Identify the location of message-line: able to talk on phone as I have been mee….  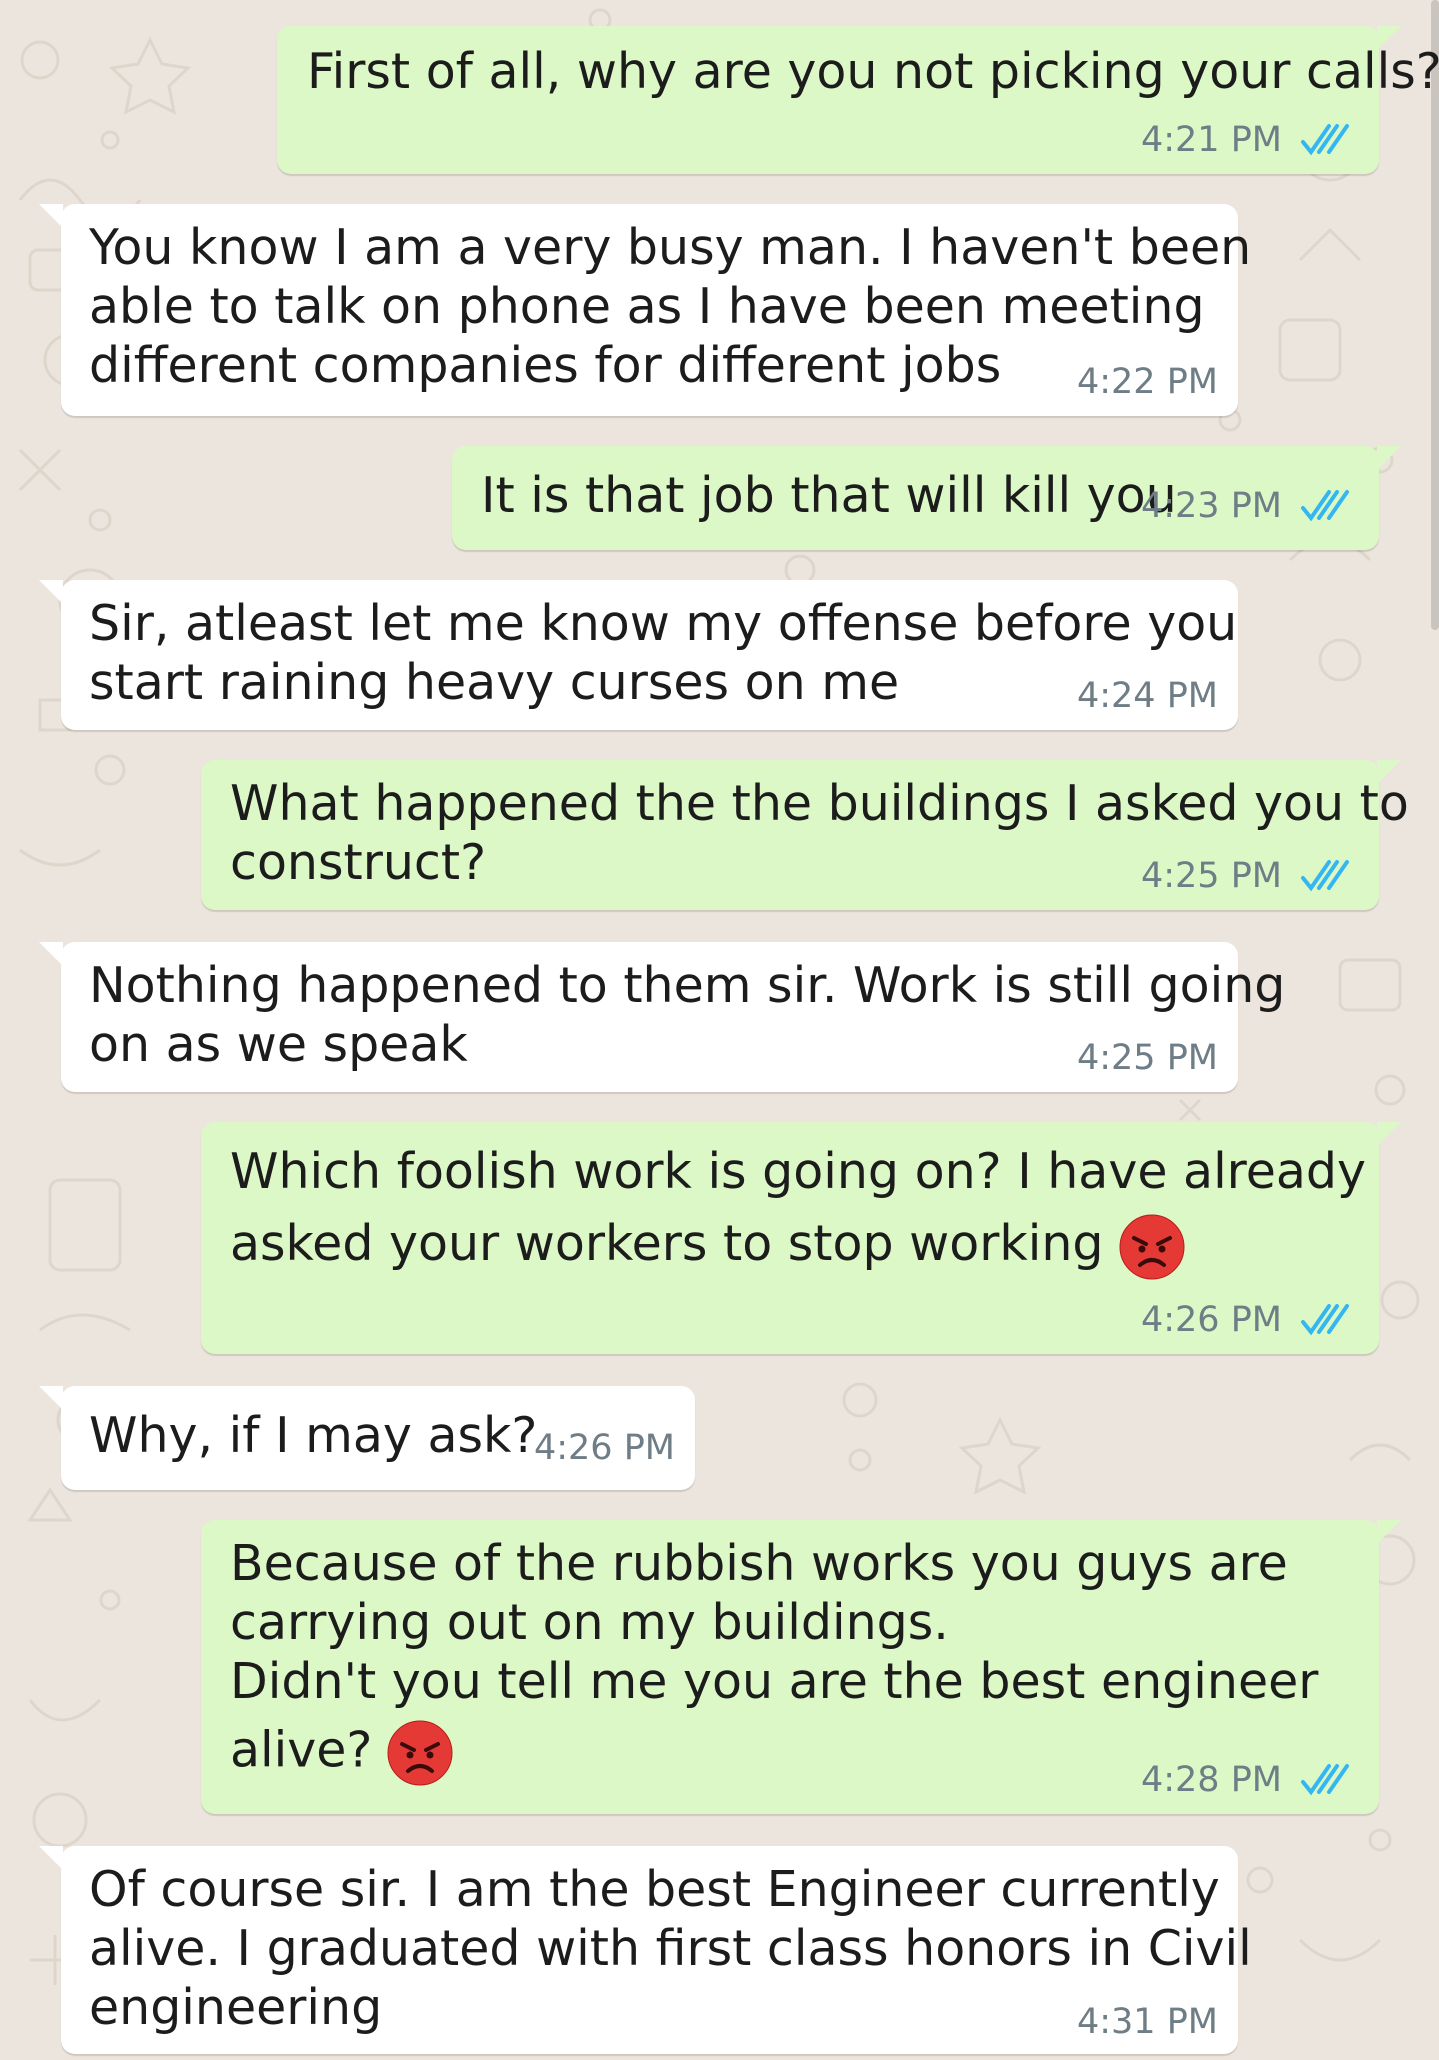
(647, 306).